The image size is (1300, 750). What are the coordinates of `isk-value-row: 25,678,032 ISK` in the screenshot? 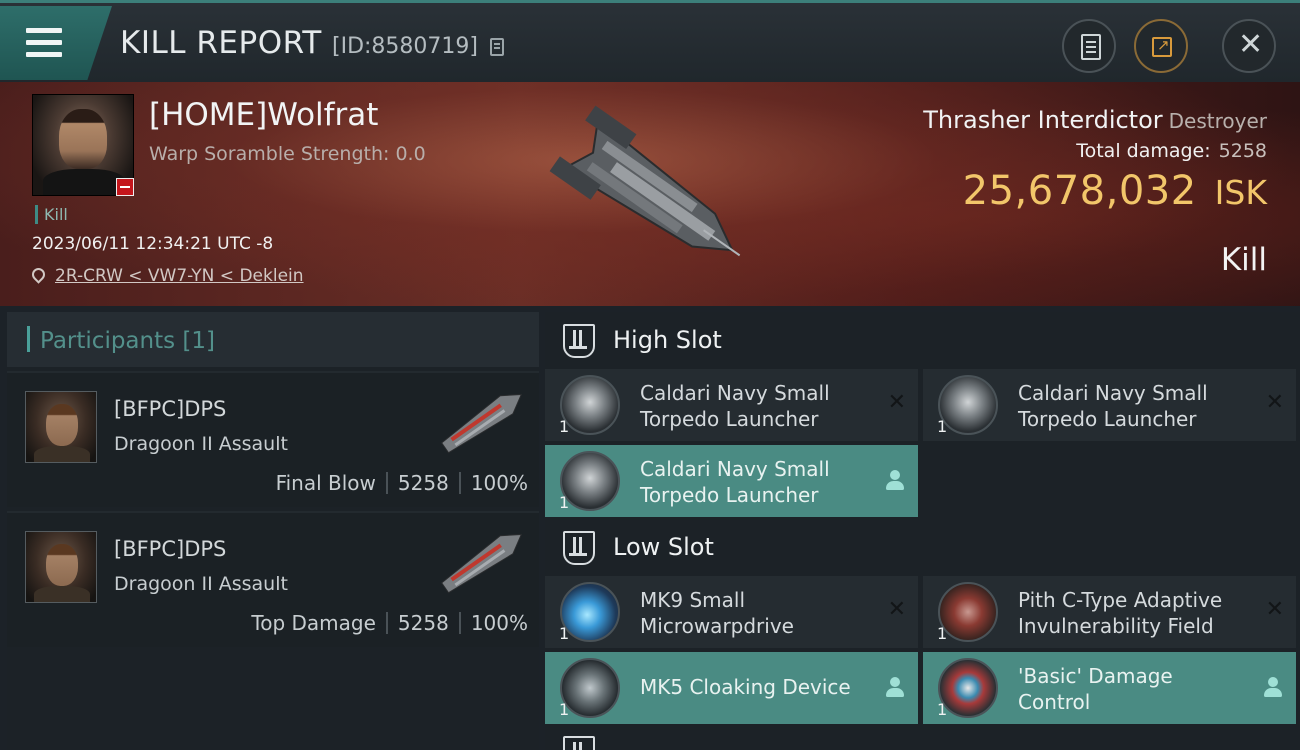 It's located at (1115, 191).